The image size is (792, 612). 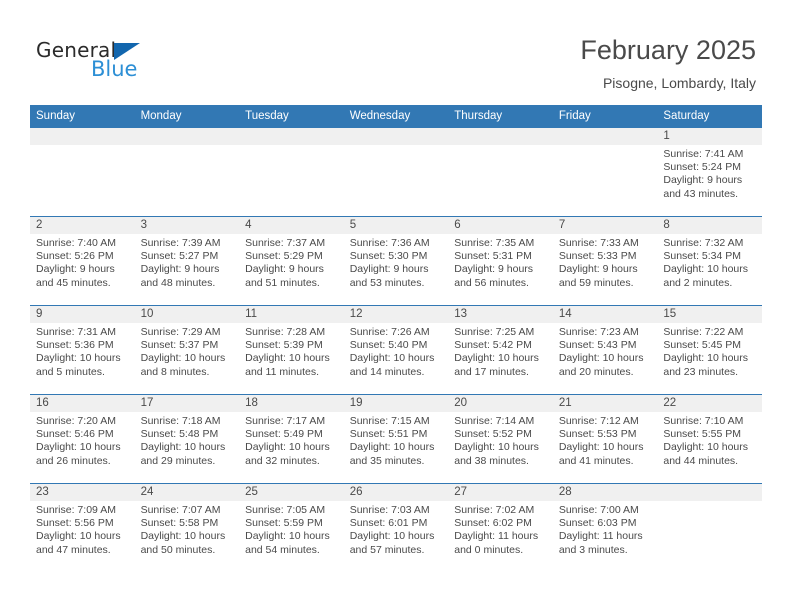 What do you see at coordinates (76, 421) in the screenshot?
I see `sunrise-time: Sunrise: 7:20 AM` at bounding box center [76, 421].